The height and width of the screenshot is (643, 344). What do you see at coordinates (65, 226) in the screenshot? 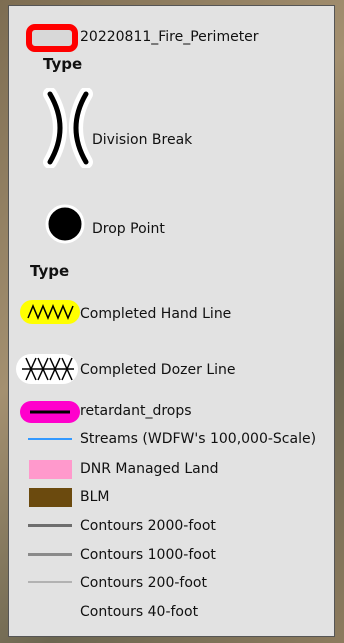
I see `drop-point-icon` at bounding box center [65, 226].